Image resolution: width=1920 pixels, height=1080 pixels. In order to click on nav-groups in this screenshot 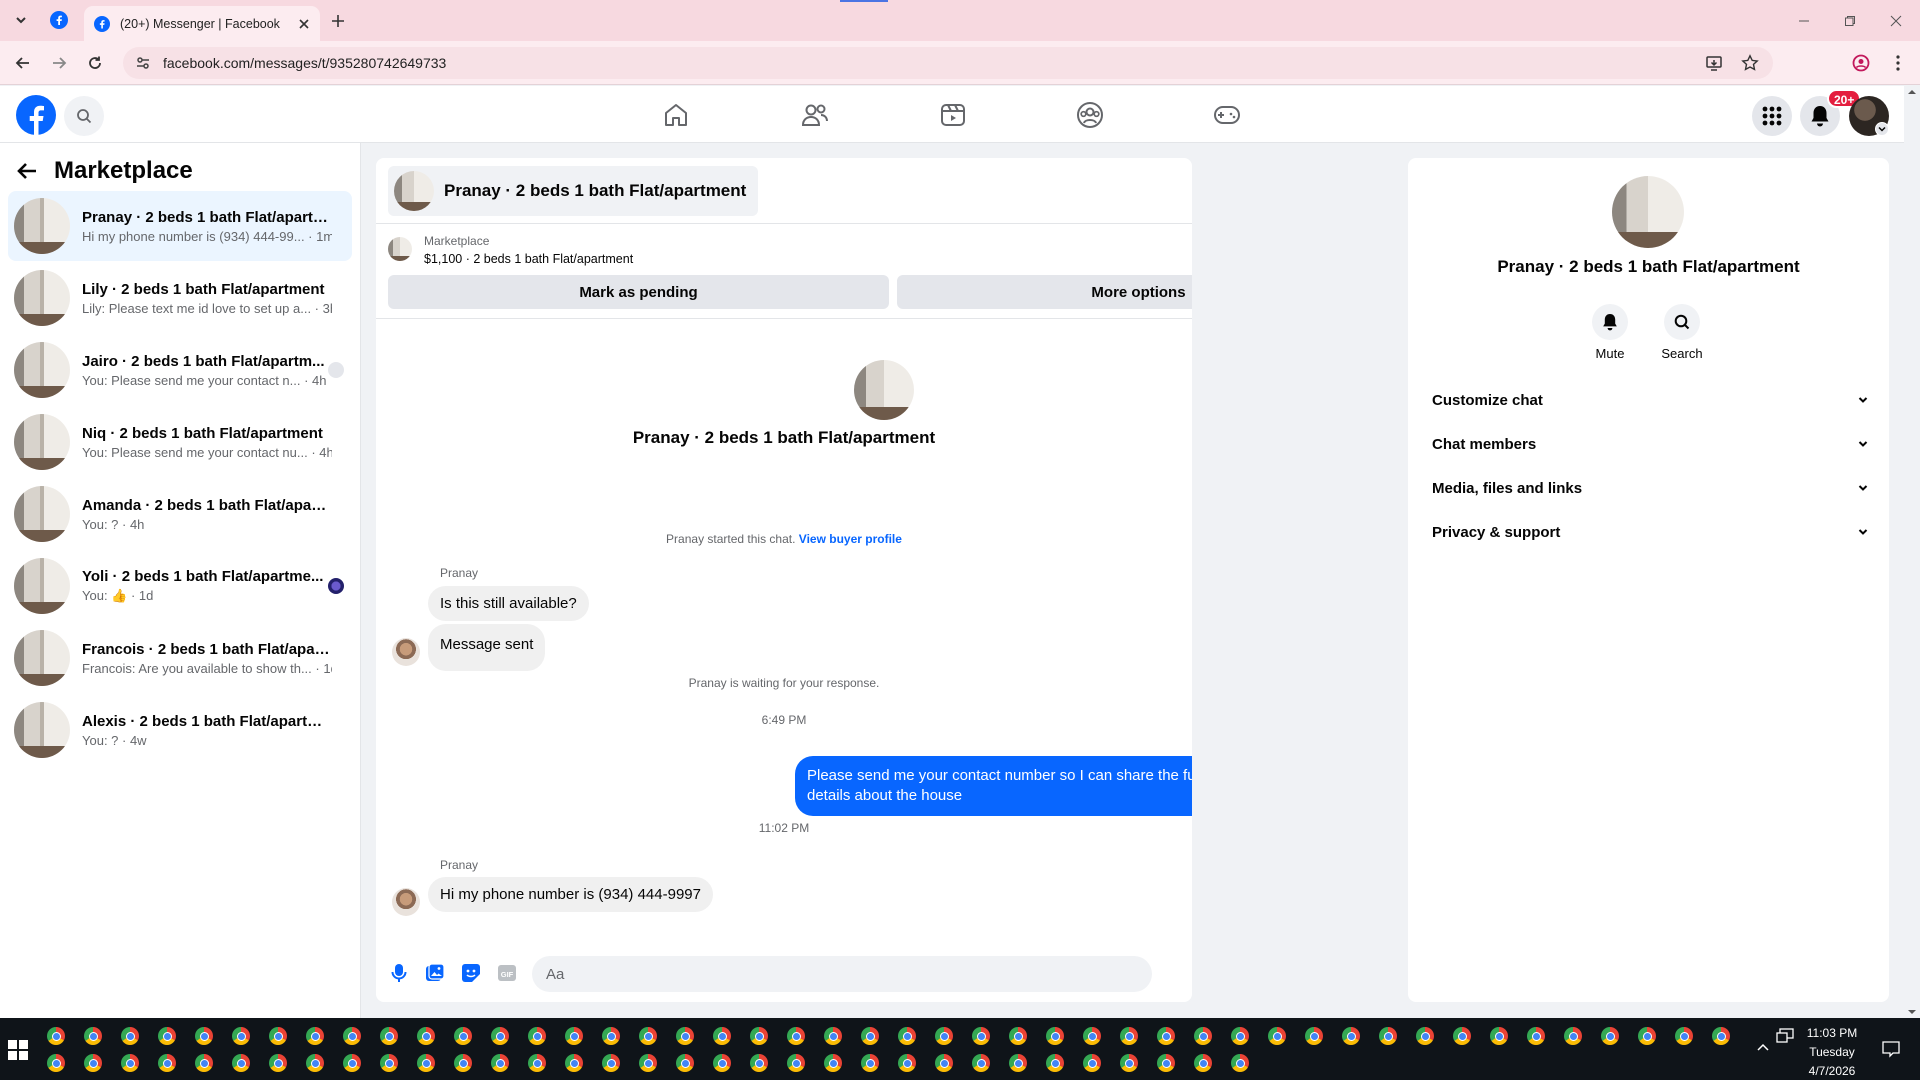, I will do `click(1090, 115)`.